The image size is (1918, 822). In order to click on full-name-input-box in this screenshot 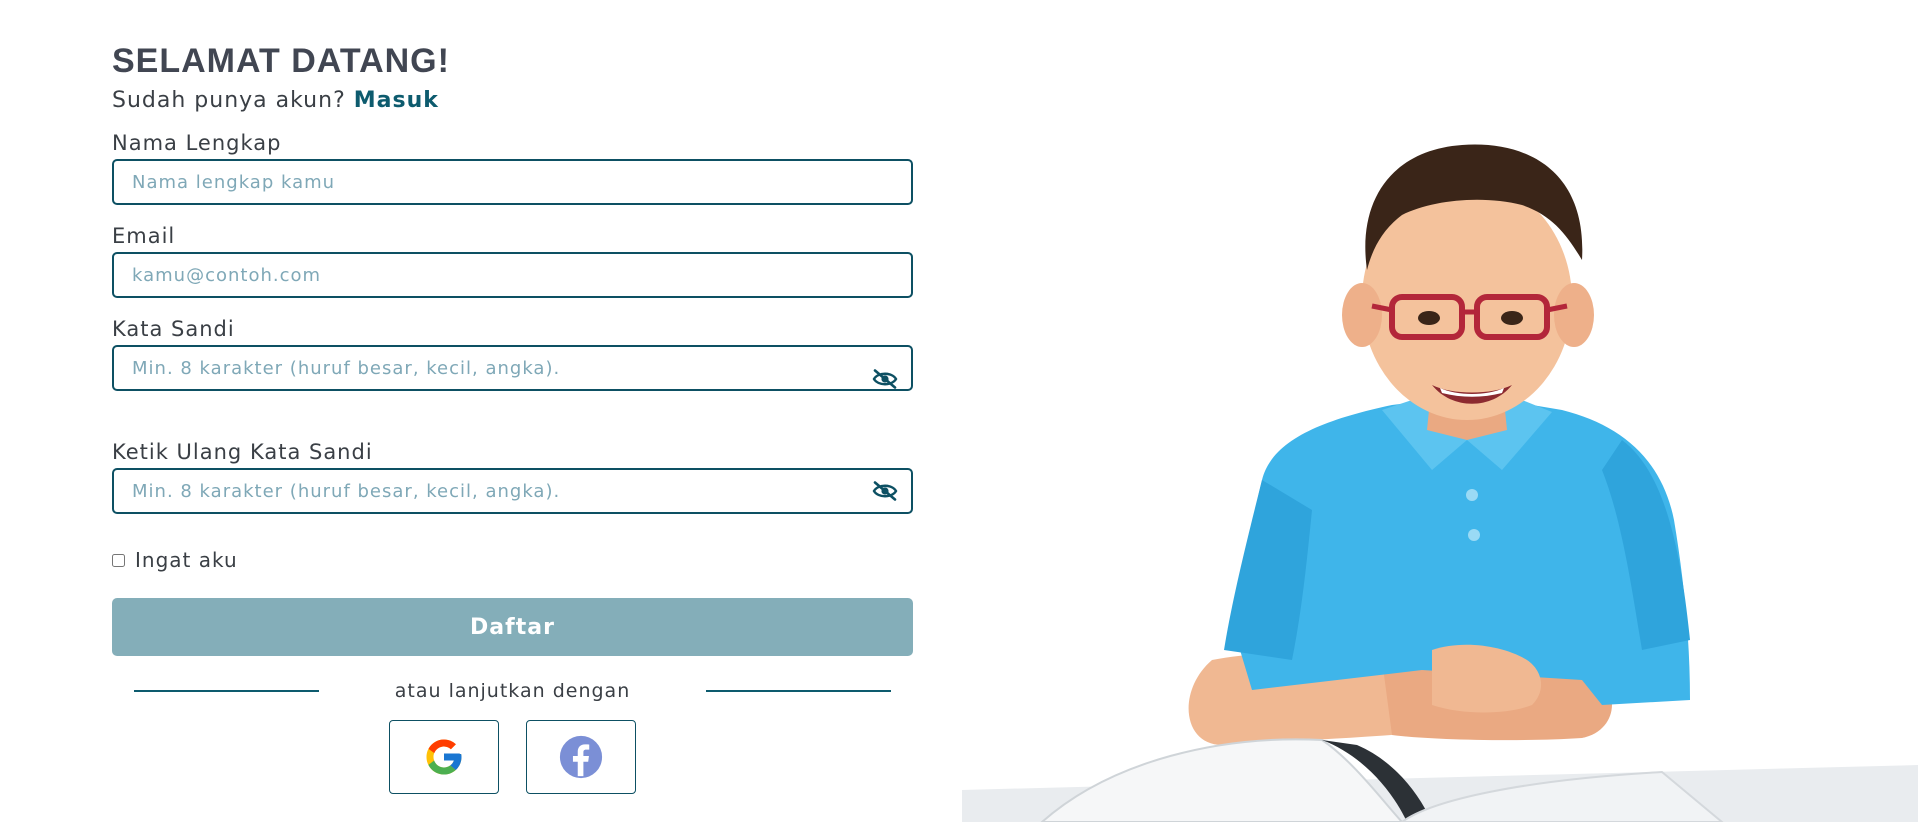, I will do `click(512, 182)`.